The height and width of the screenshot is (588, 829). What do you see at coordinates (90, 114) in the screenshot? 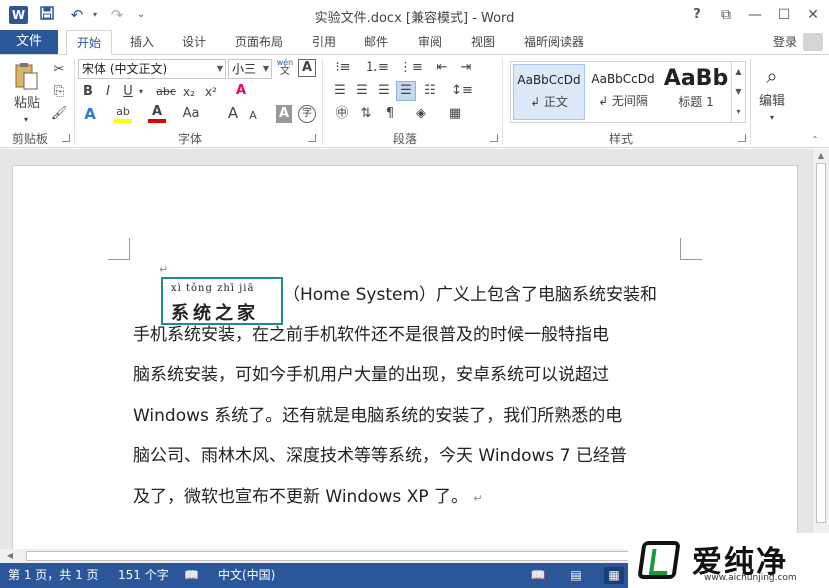
I see `text-effects-icon: A` at bounding box center [90, 114].